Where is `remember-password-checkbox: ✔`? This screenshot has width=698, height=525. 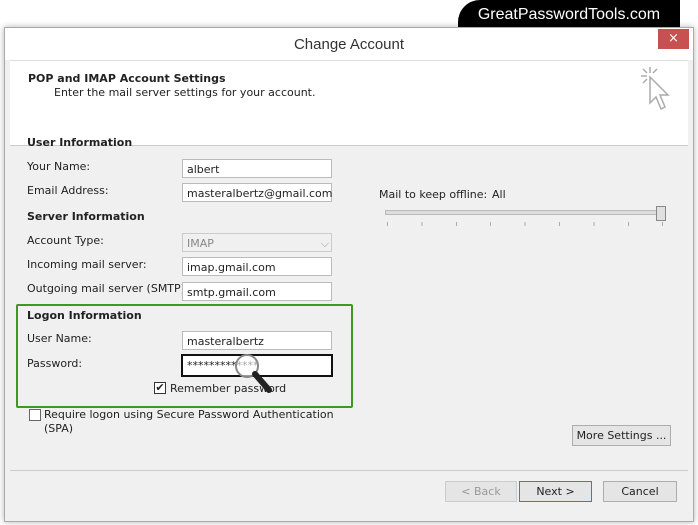
remember-password-checkbox: ✔ is located at coordinates (160, 388).